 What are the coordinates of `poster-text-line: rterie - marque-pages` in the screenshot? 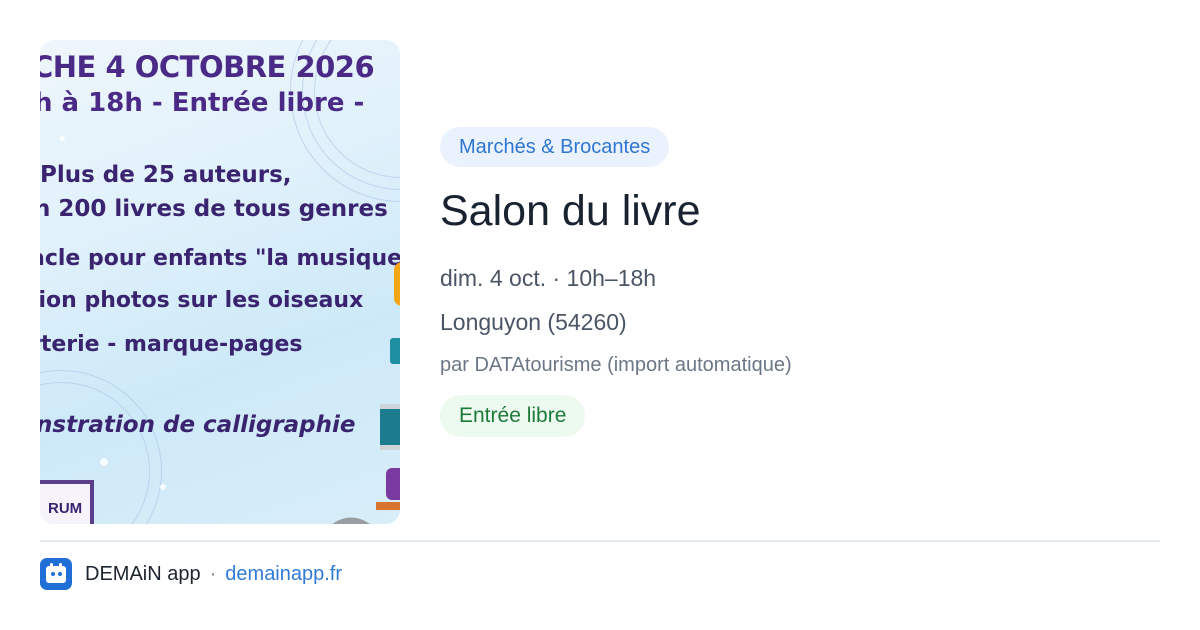 It's located at (171, 344).